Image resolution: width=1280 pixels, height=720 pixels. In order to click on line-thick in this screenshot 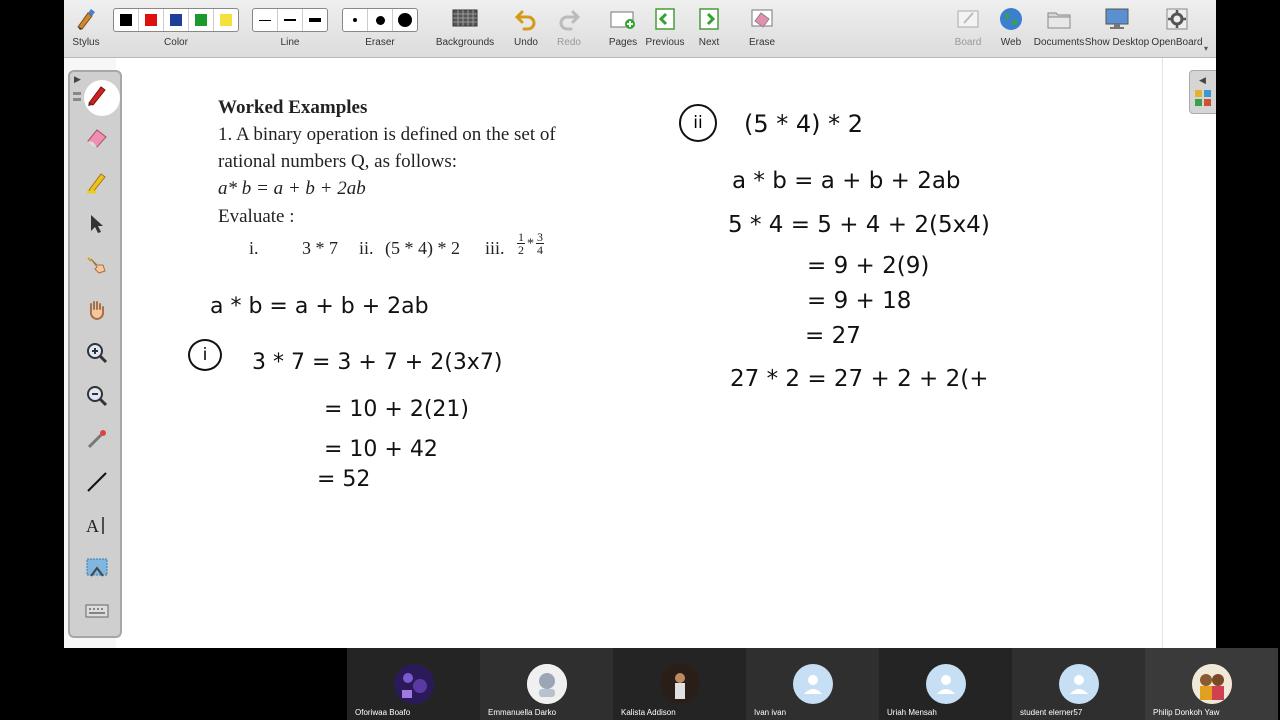, I will do `click(315, 20)`.